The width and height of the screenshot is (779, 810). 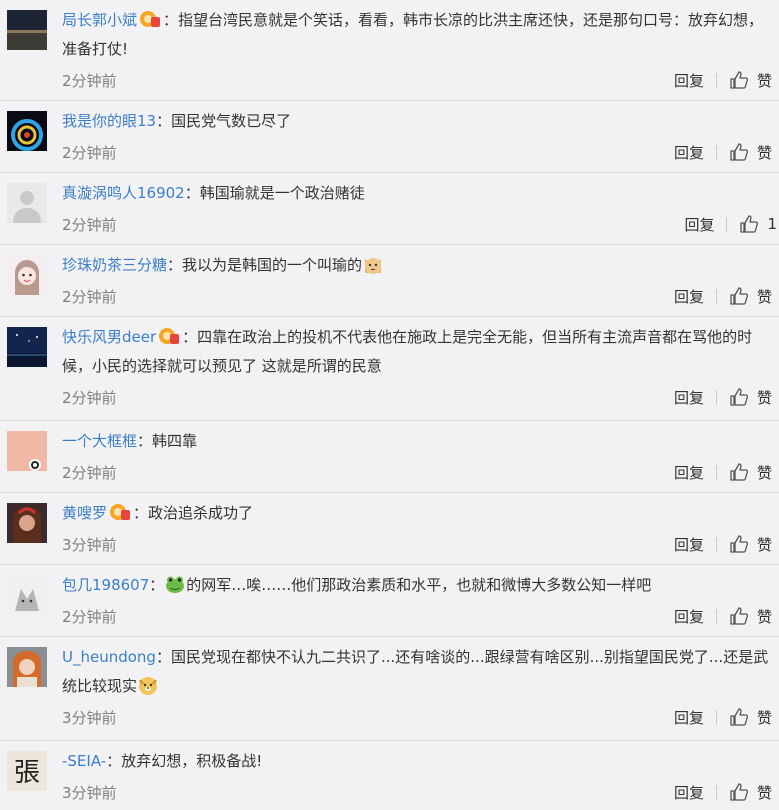 I want to click on user-name: -SEIA-, so click(x=84, y=761).